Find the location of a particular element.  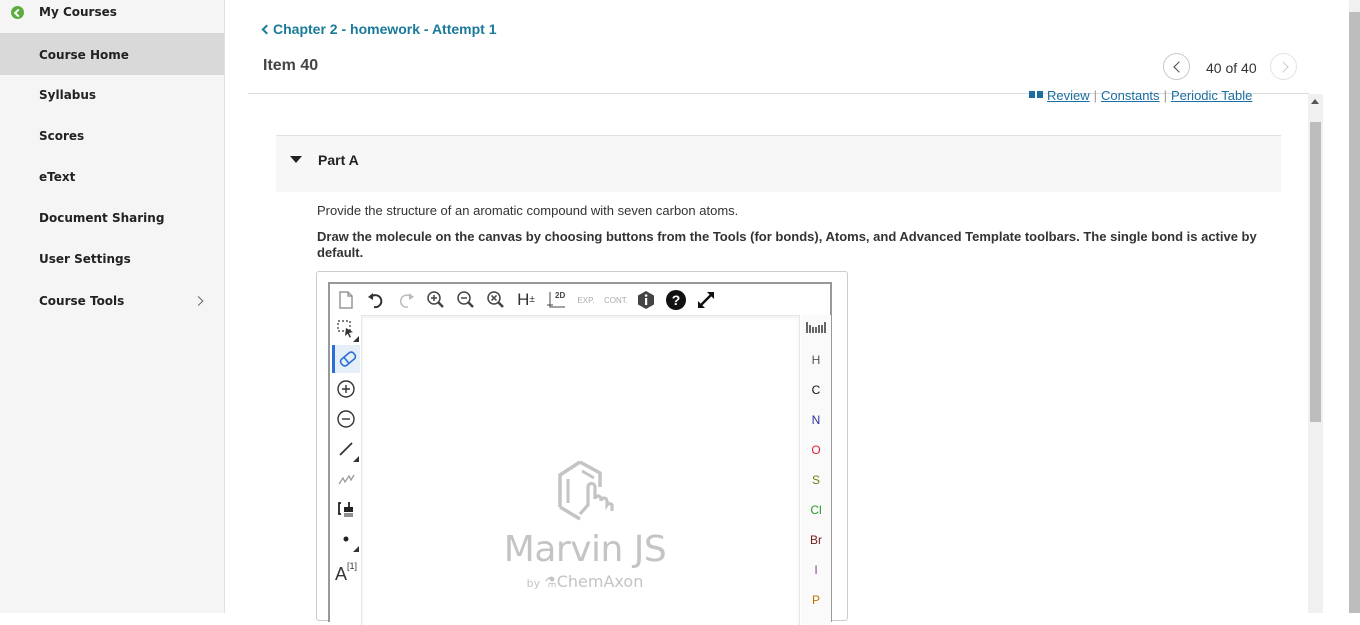

atom-button-p: P is located at coordinates (816, 600).